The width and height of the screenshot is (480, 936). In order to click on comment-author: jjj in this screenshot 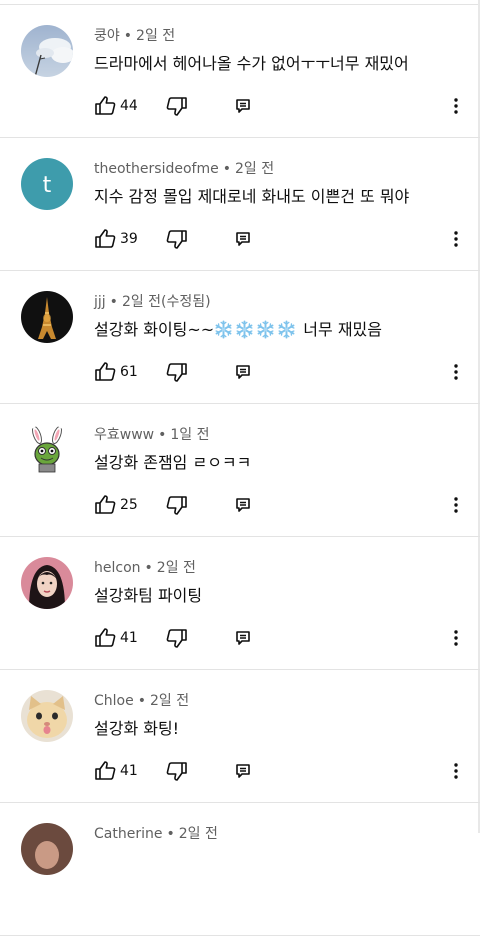, I will do `click(100, 302)`.